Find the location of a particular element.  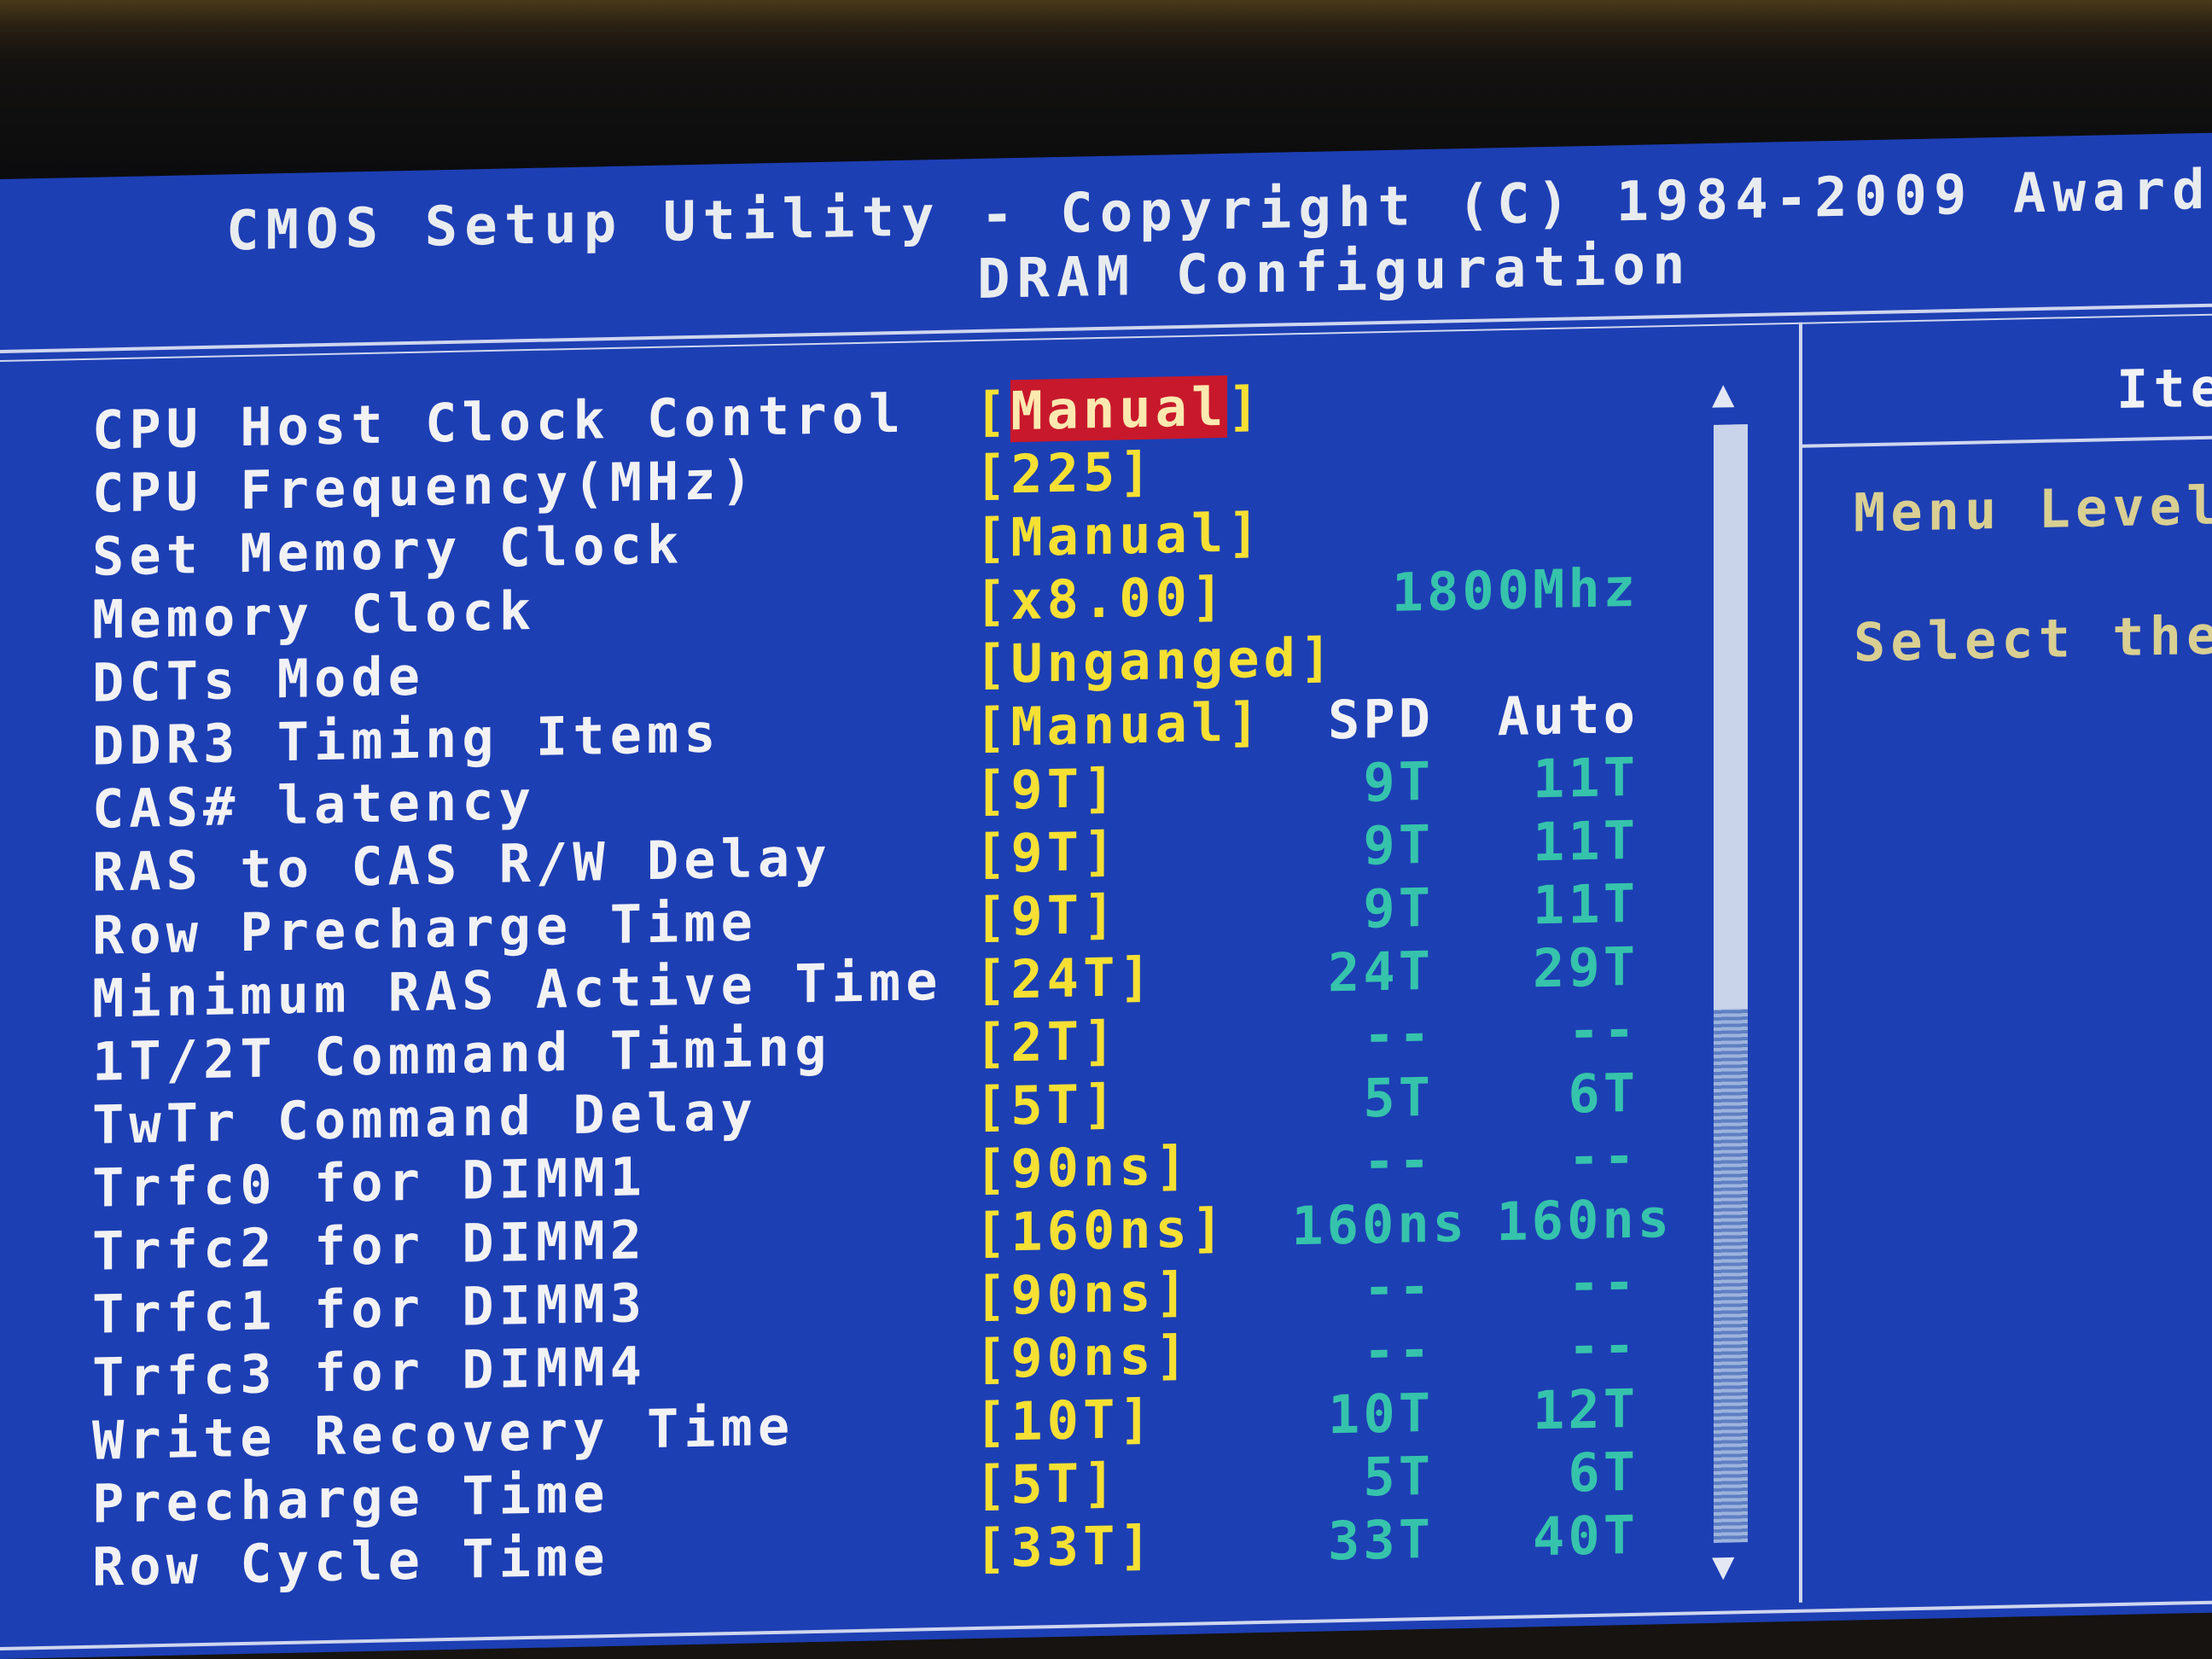

setting-label: Trfc0 for DIMM1 is located at coordinates (369, 1182).